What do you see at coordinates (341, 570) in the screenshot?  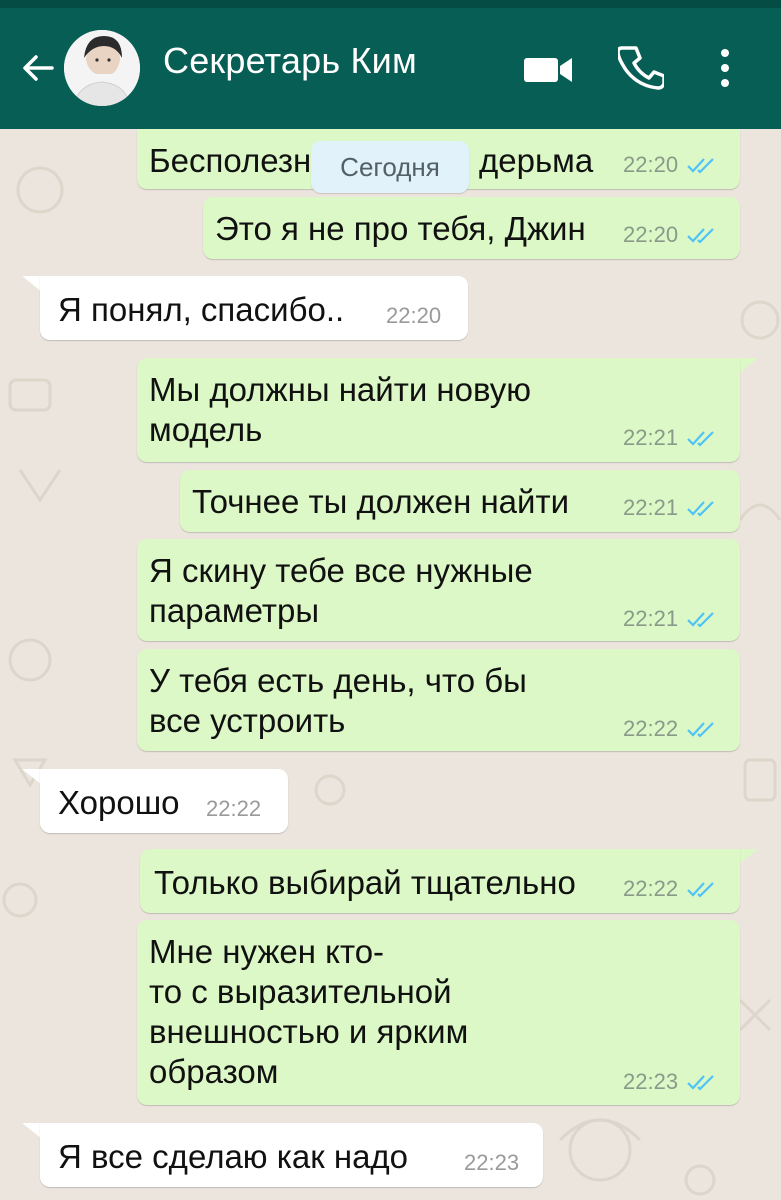 I see `message-text: Я скину тебе все нужные` at bounding box center [341, 570].